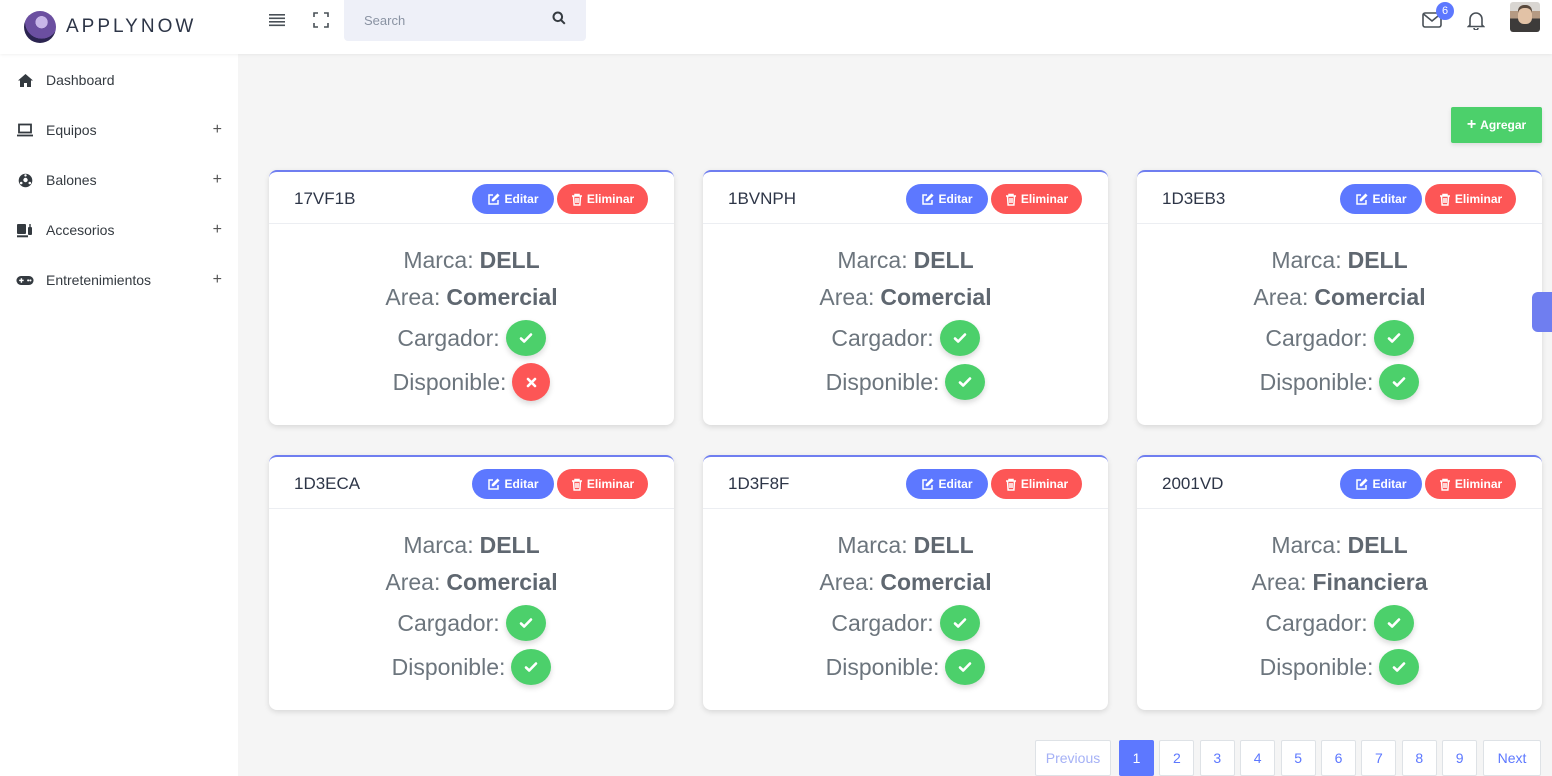 Image resolution: width=1552 pixels, height=776 pixels. I want to click on home-icon, so click(25, 80).